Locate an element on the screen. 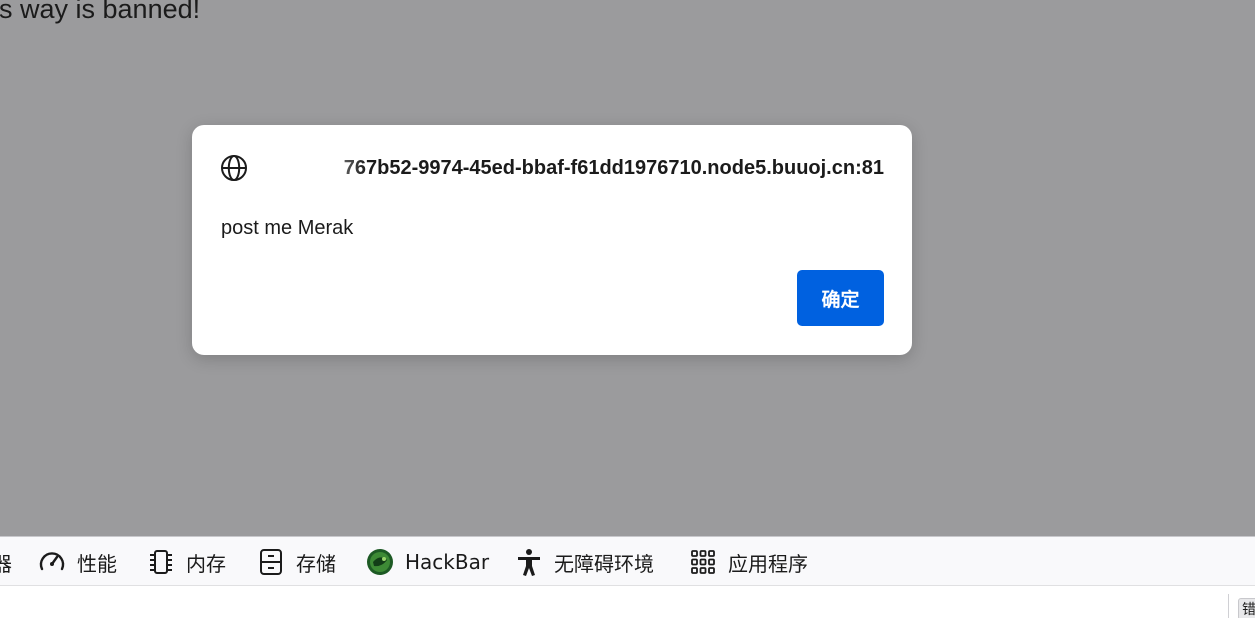 The width and height of the screenshot is (1255, 618). tab-hackbar: HackBar is located at coordinates (427, 562).